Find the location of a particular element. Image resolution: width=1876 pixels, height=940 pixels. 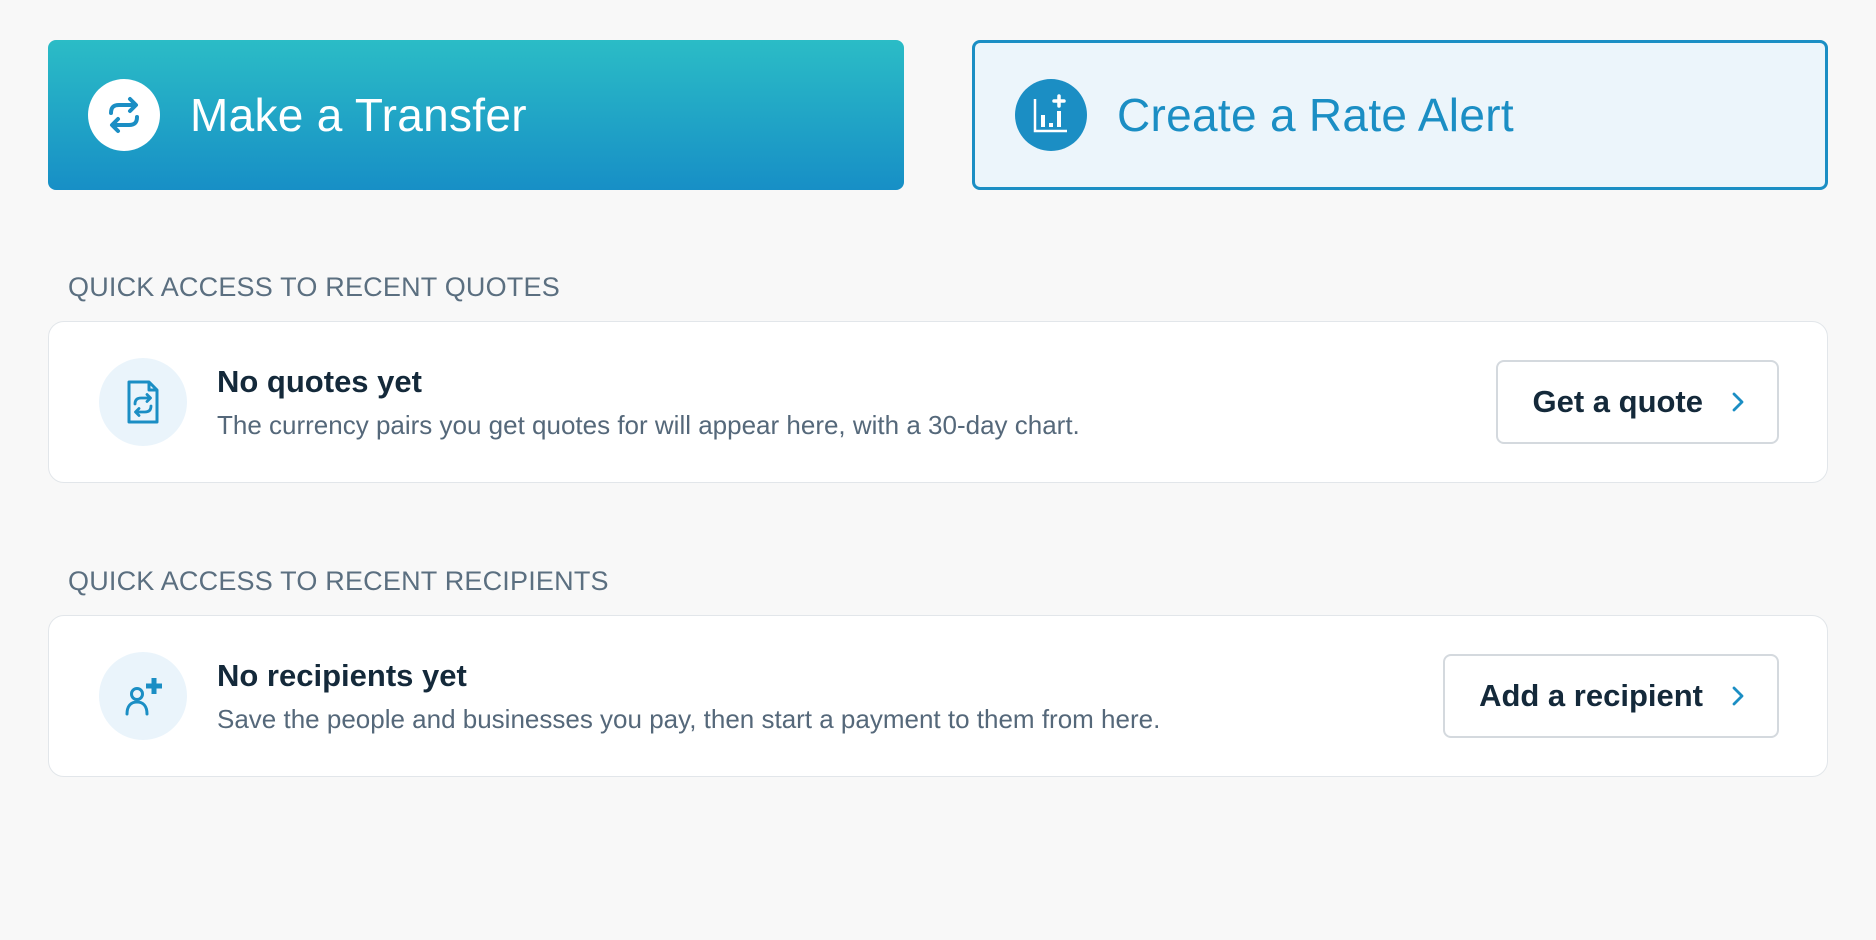

add-recipient-label: Add a recipient is located at coordinates (1591, 695).